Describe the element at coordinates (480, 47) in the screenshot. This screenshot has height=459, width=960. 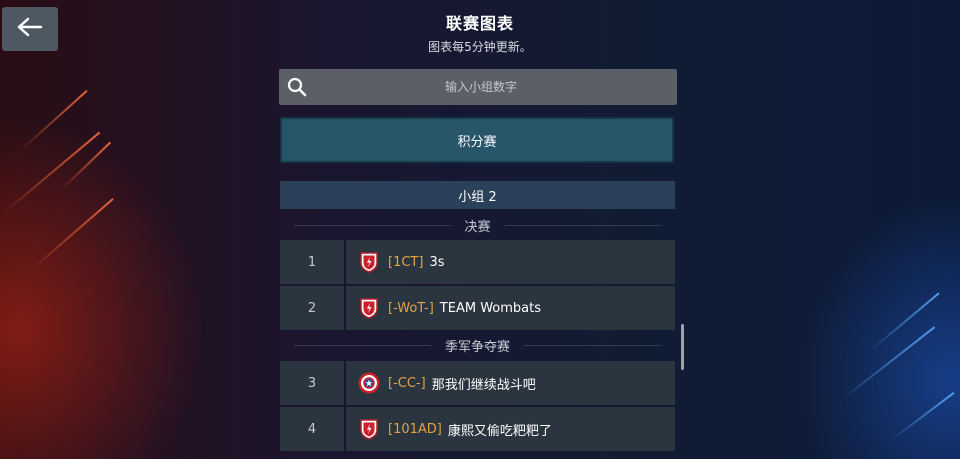
I see `page-subtitle: 图表每5分钟更新。` at that location.